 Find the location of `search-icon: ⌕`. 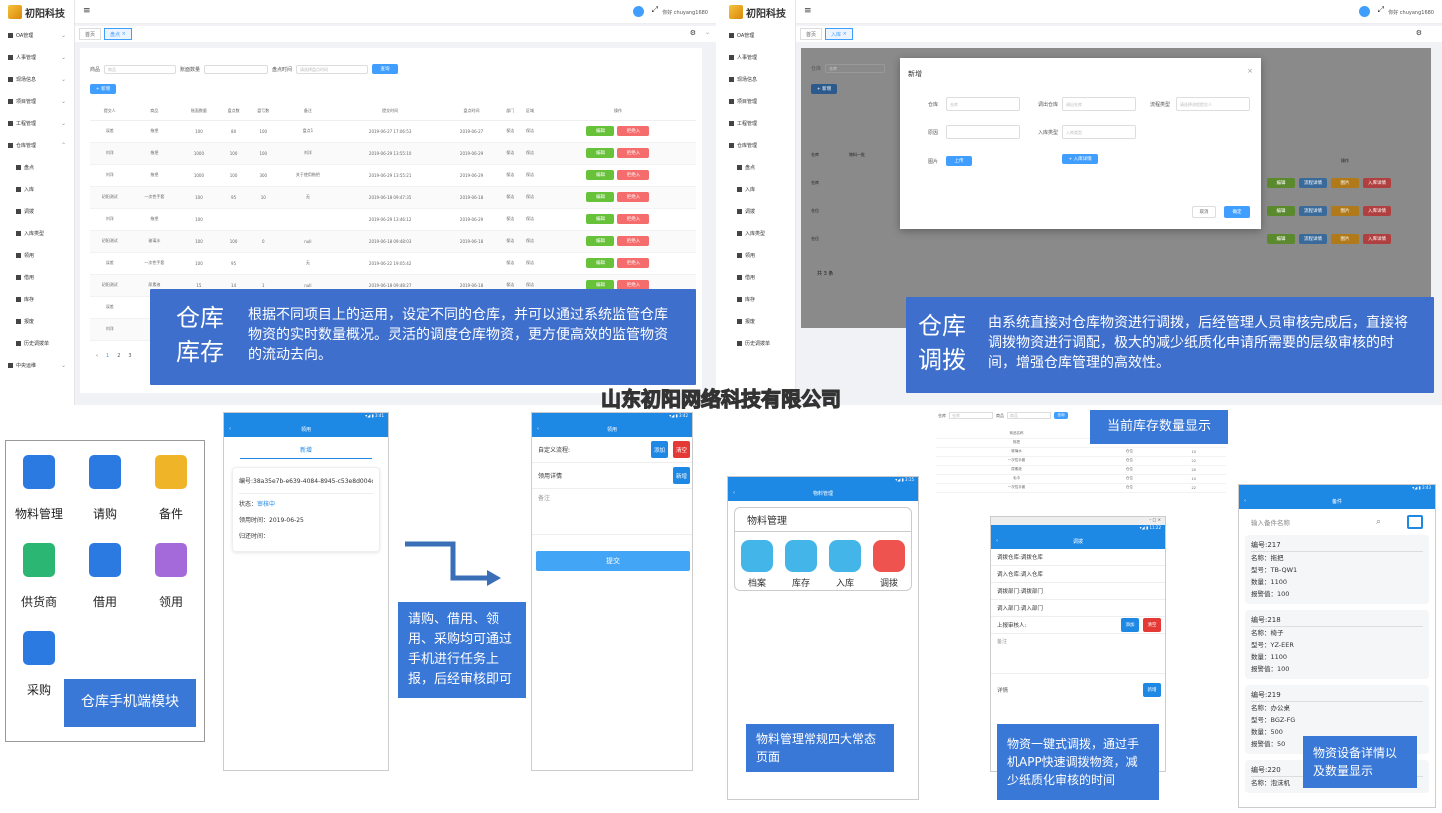

search-icon: ⌕ is located at coordinates (1378, 522).